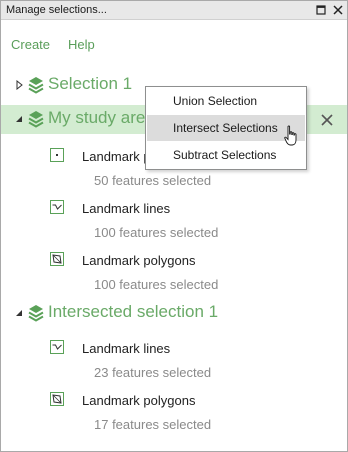  I want to click on layer-feature-count: 17 features selected, so click(153, 424).